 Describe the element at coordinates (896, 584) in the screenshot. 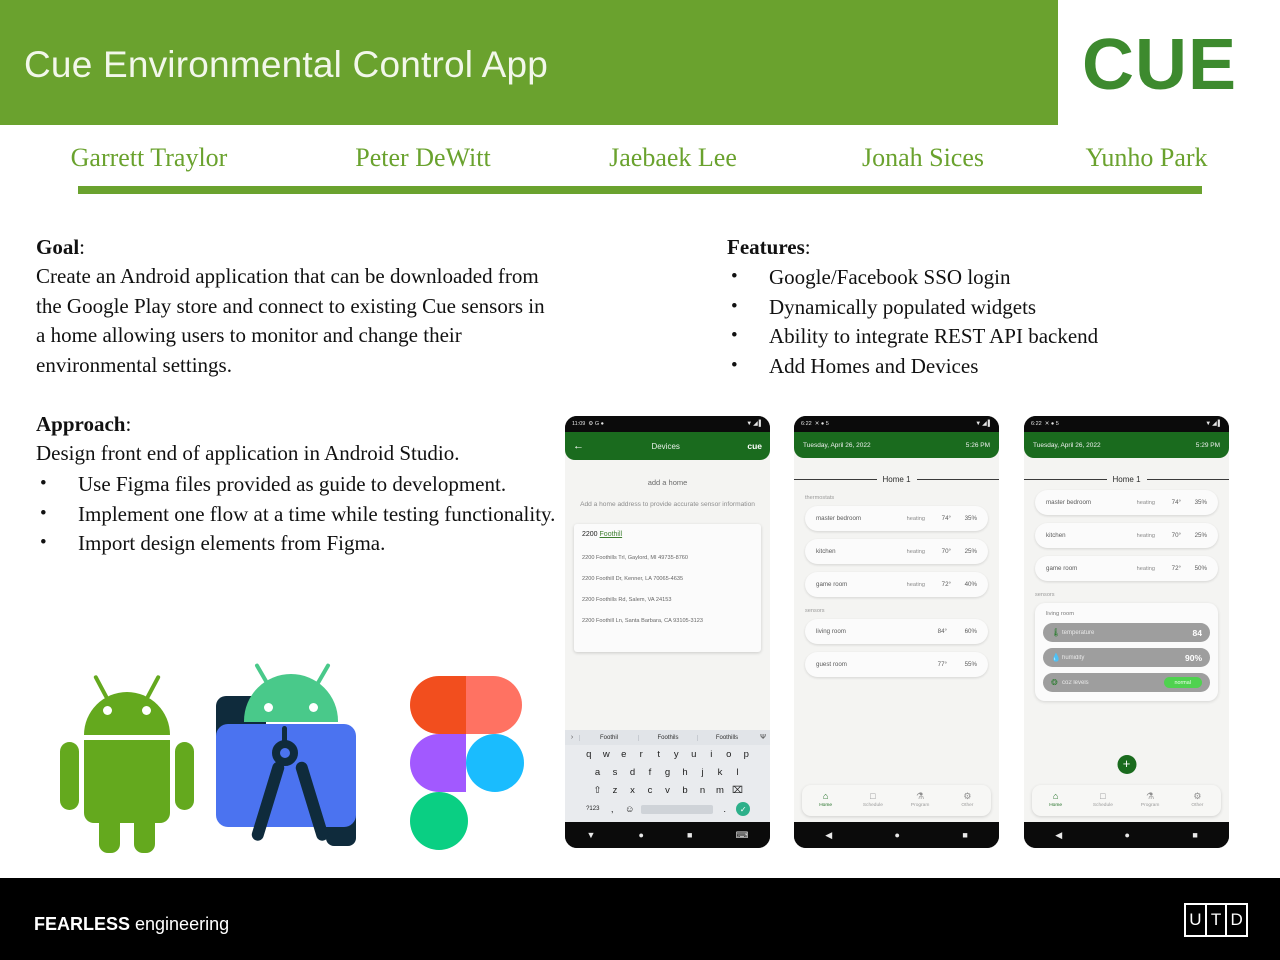

I see `thermostat-row: game room heating 72° 40%` at that location.